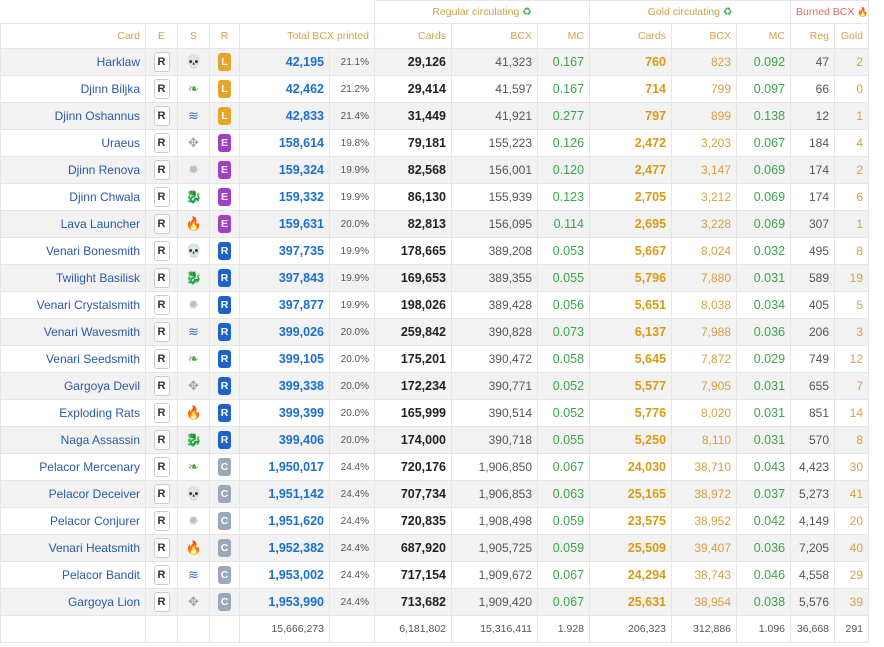  What do you see at coordinates (193, 277) in the screenshot?
I see `dragon-splinter-icon: 🐉` at bounding box center [193, 277].